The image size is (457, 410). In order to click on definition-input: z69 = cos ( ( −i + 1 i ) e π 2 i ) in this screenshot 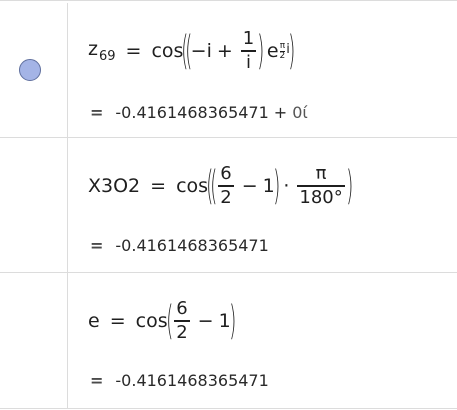, I will do `click(192, 51)`.